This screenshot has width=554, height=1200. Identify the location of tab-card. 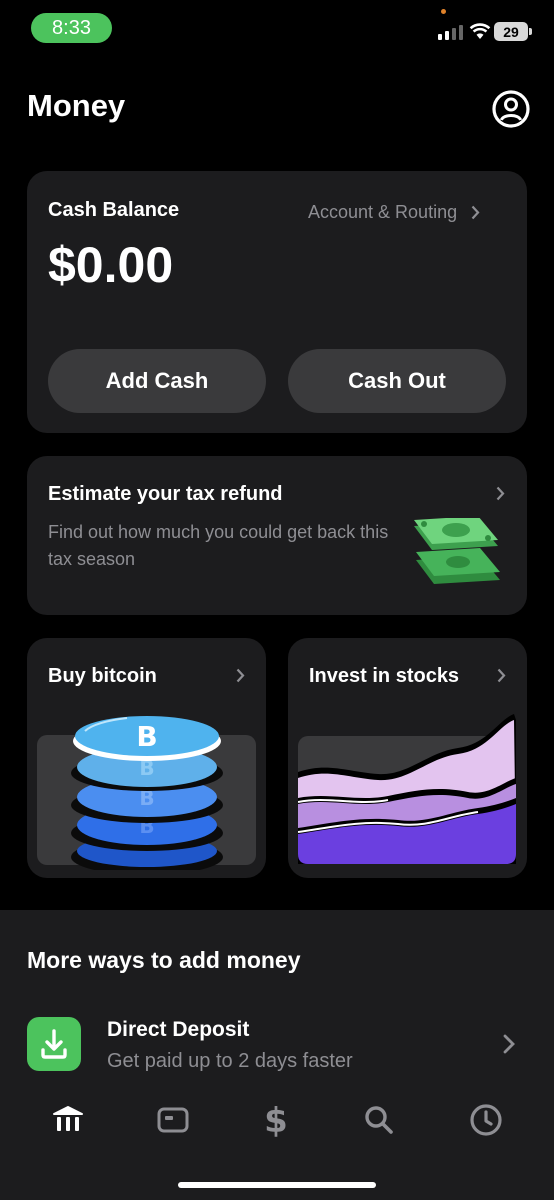
(173, 1120).